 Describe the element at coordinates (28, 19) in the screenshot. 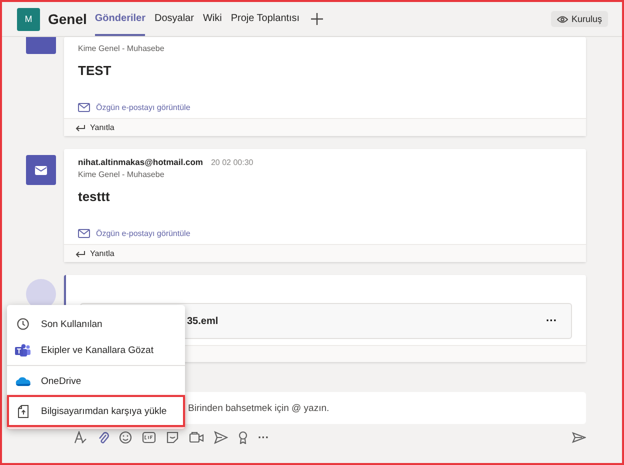

I see `team-avatar: M` at that location.